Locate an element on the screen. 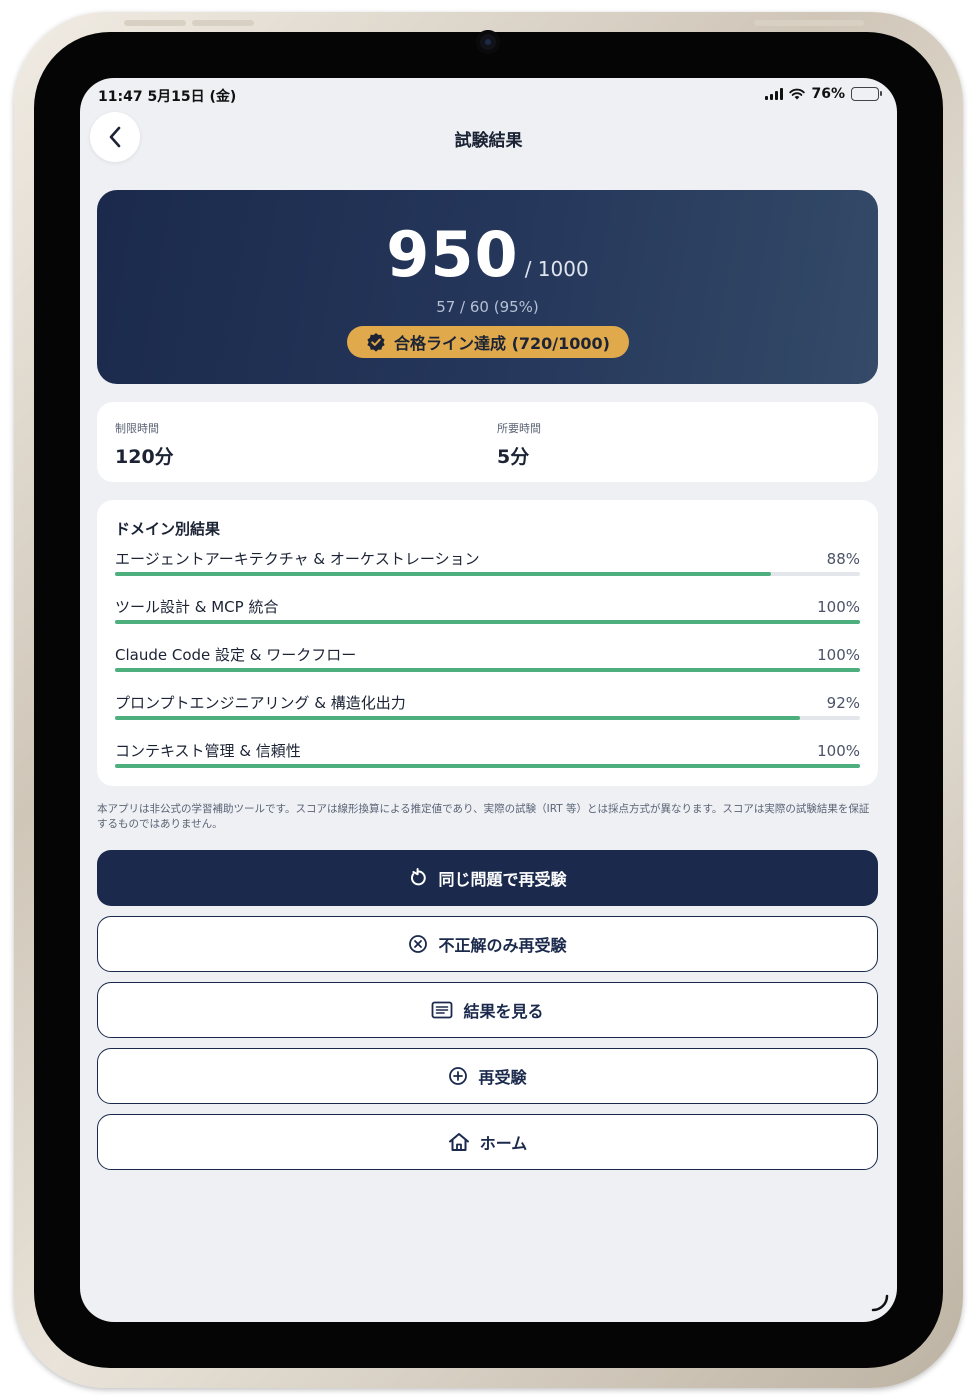 Image resolution: width=977 pixels, height=1400 pixels. power-button is located at coordinates (809, 23).